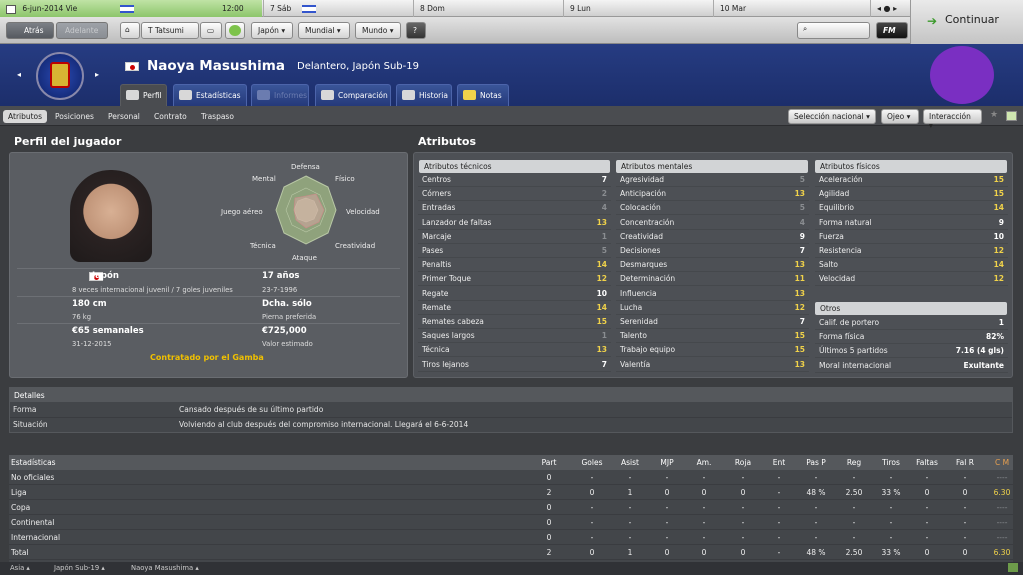 The image size is (1023, 575). I want to click on attribute-row: Marcaje 1, so click(514, 237).